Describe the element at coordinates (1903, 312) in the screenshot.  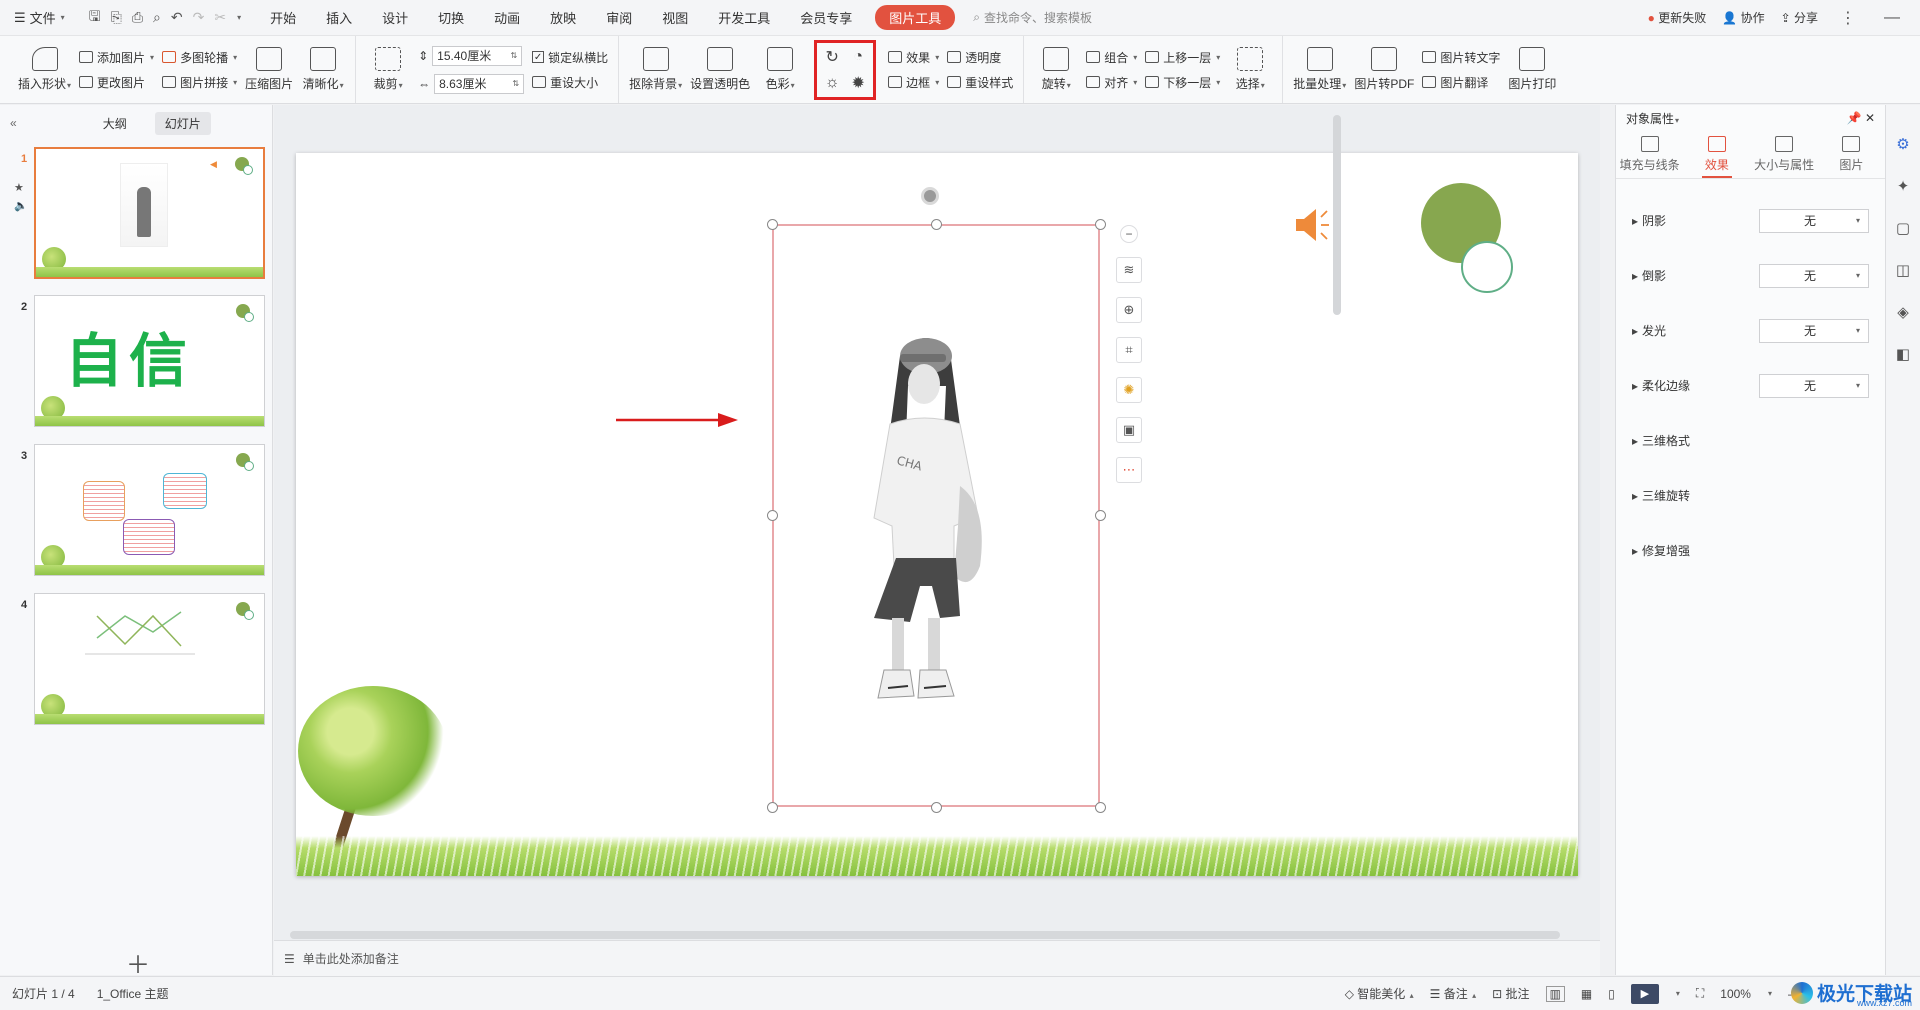
I see `location-icon: ◈` at that location.